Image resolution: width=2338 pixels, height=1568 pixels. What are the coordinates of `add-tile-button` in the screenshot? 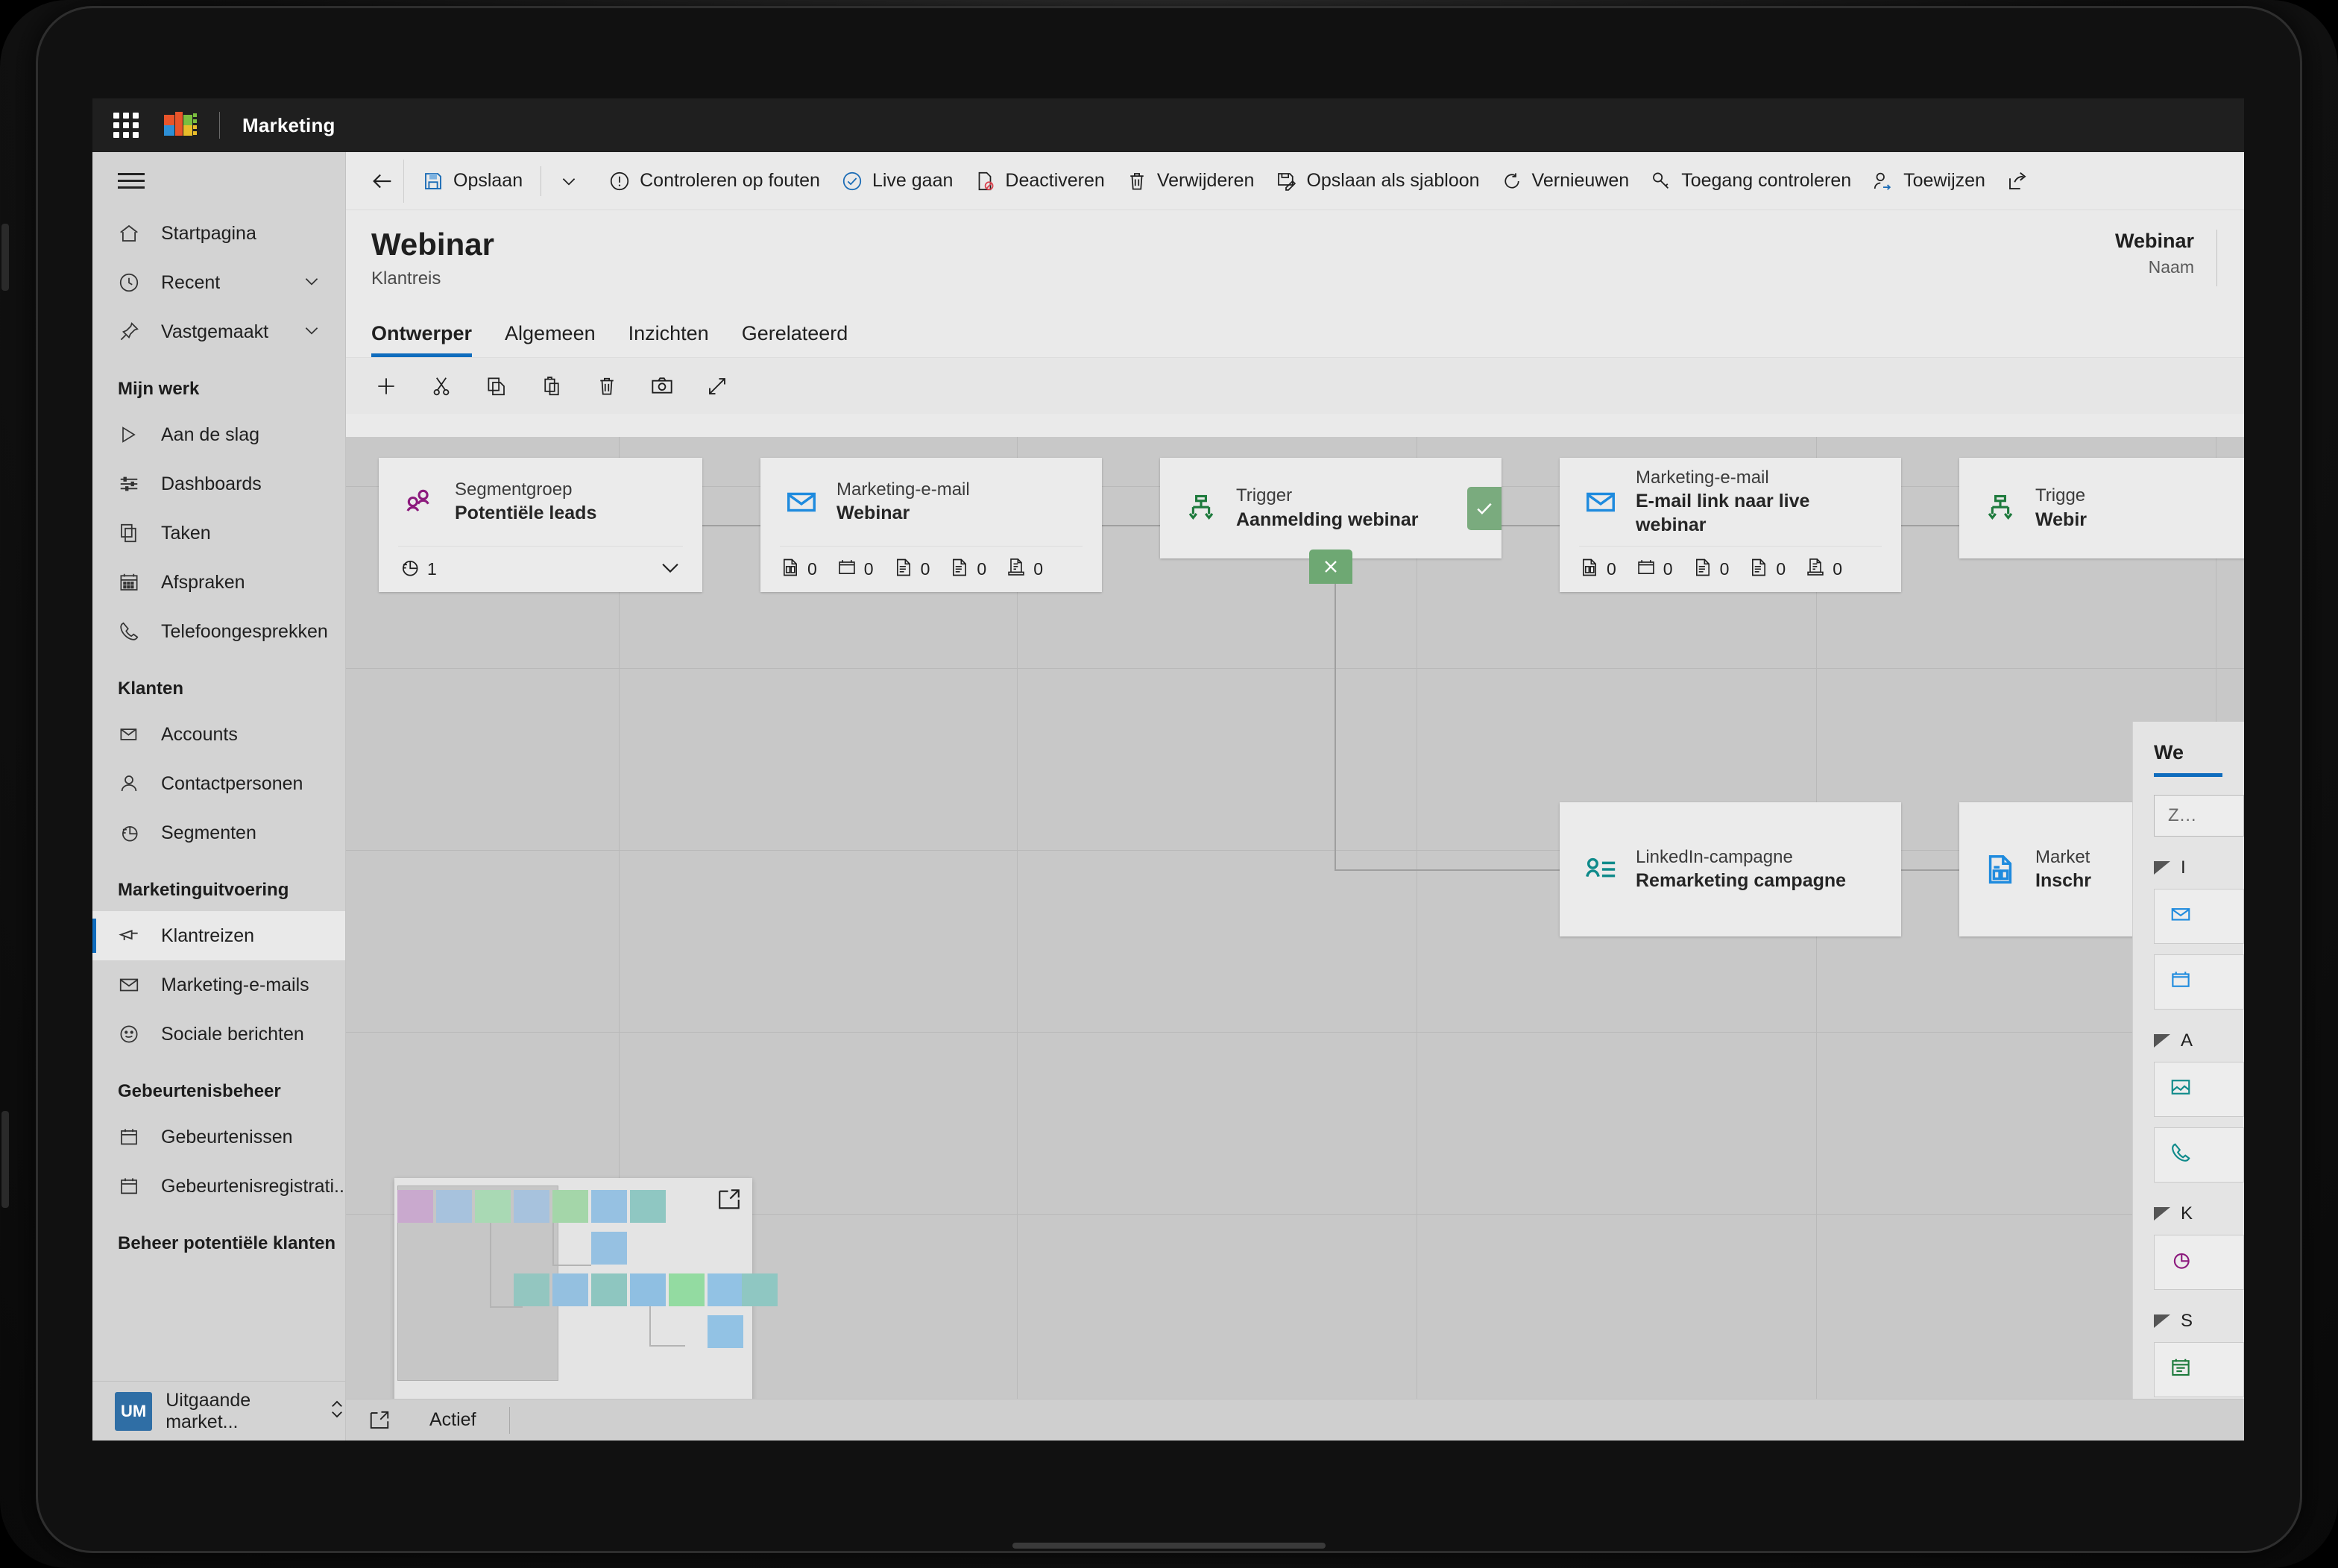 It's located at (386, 386).